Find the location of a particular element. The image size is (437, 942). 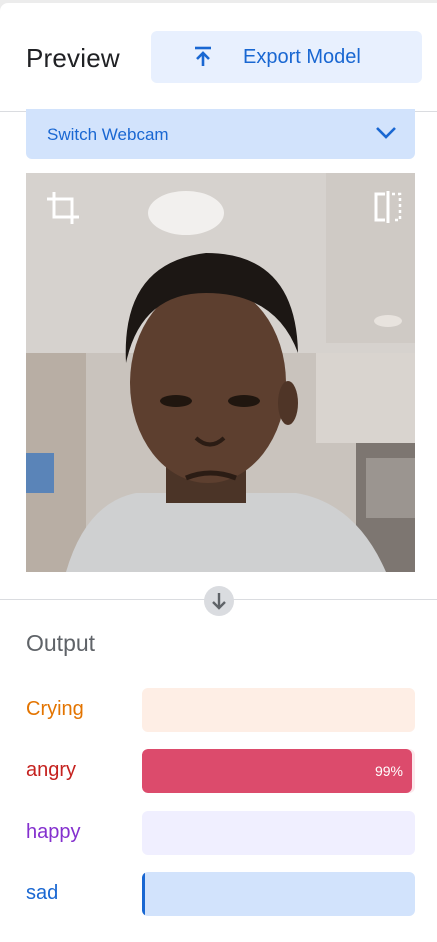

preview-header: Preview Export Model is located at coordinates (218, 57).